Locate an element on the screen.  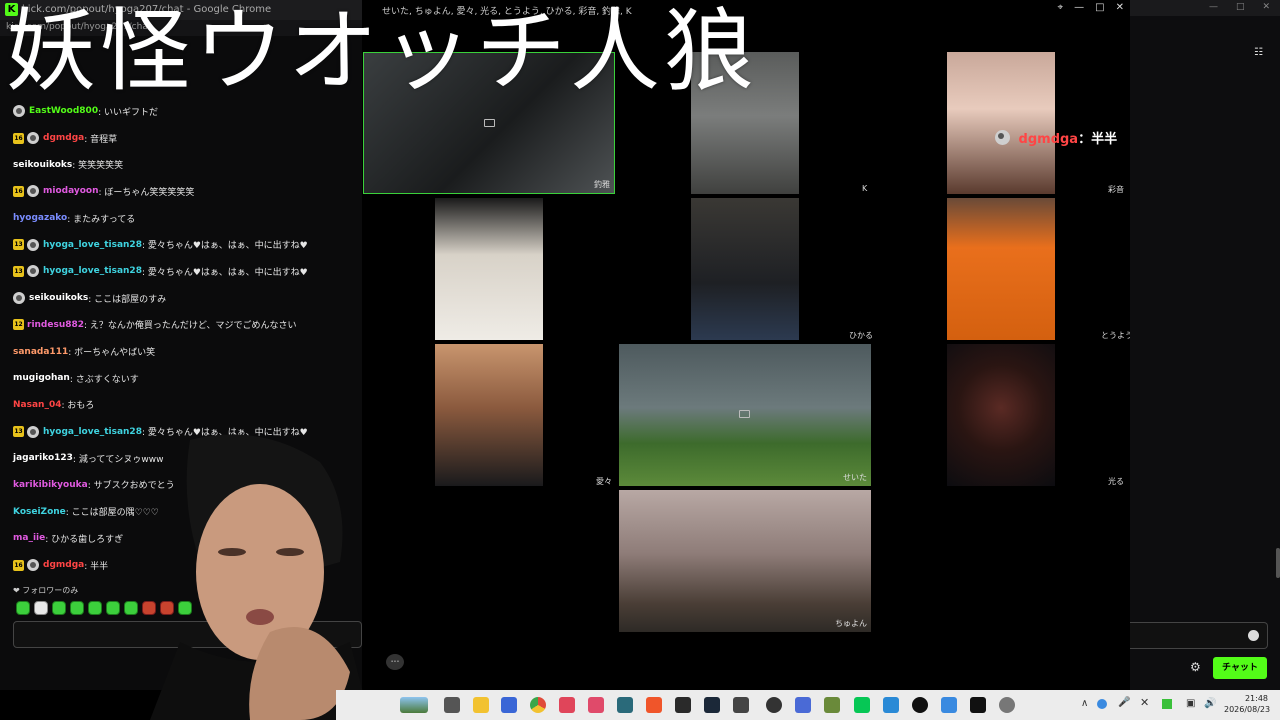
users-icon: ☷ is located at coordinates (1260, 52).